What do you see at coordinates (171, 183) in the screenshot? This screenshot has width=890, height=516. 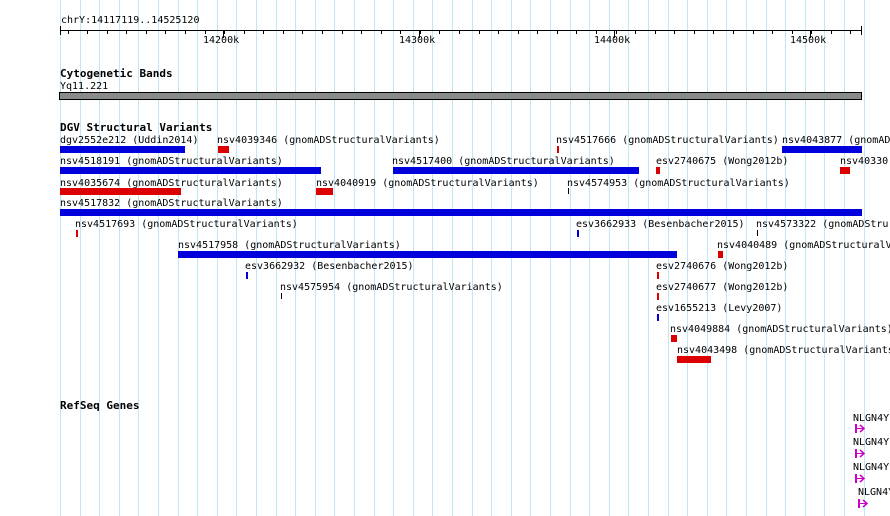 I see `variant-label: nsv4035674 (gnomADStructuralVariants)` at bounding box center [171, 183].